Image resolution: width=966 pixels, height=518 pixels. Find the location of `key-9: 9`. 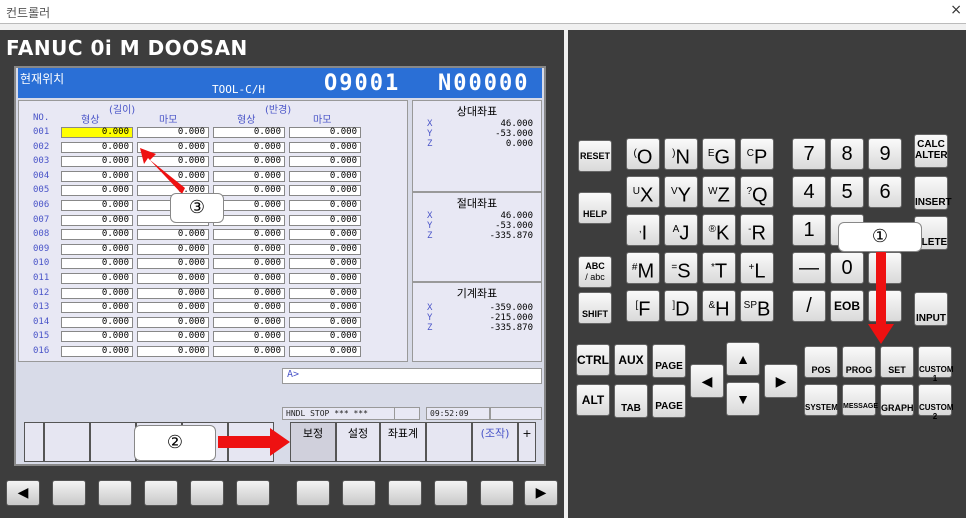

key-9: 9 is located at coordinates (885, 154).